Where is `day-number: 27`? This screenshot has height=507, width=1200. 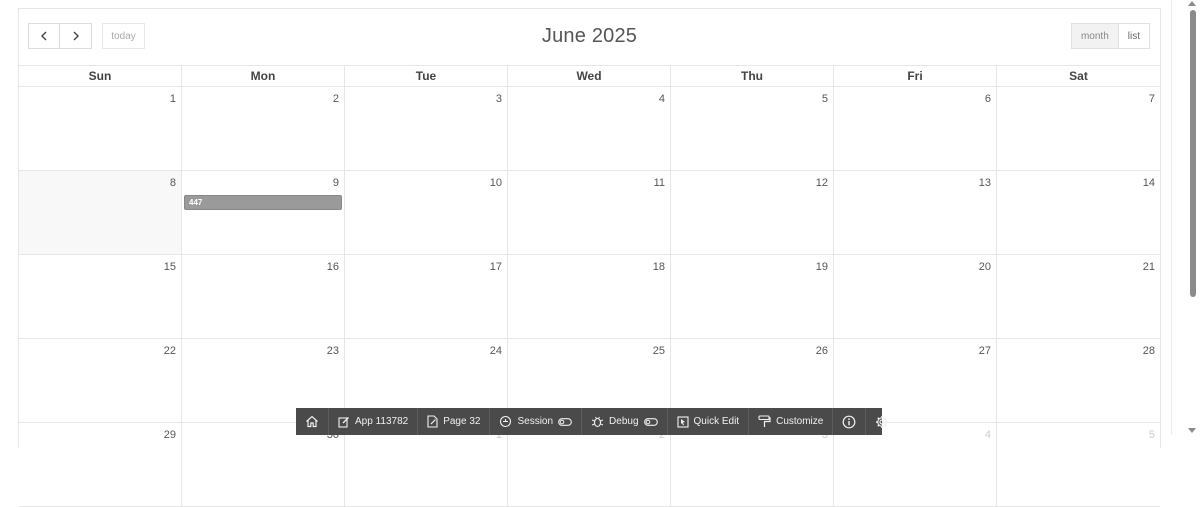 day-number: 27 is located at coordinates (984, 351).